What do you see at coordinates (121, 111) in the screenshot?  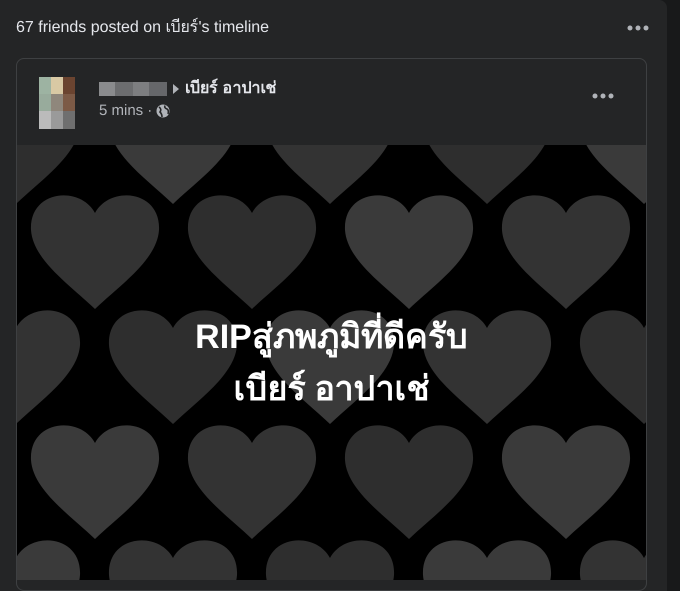 I see `post-time: 5 mins` at bounding box center [121, 111].